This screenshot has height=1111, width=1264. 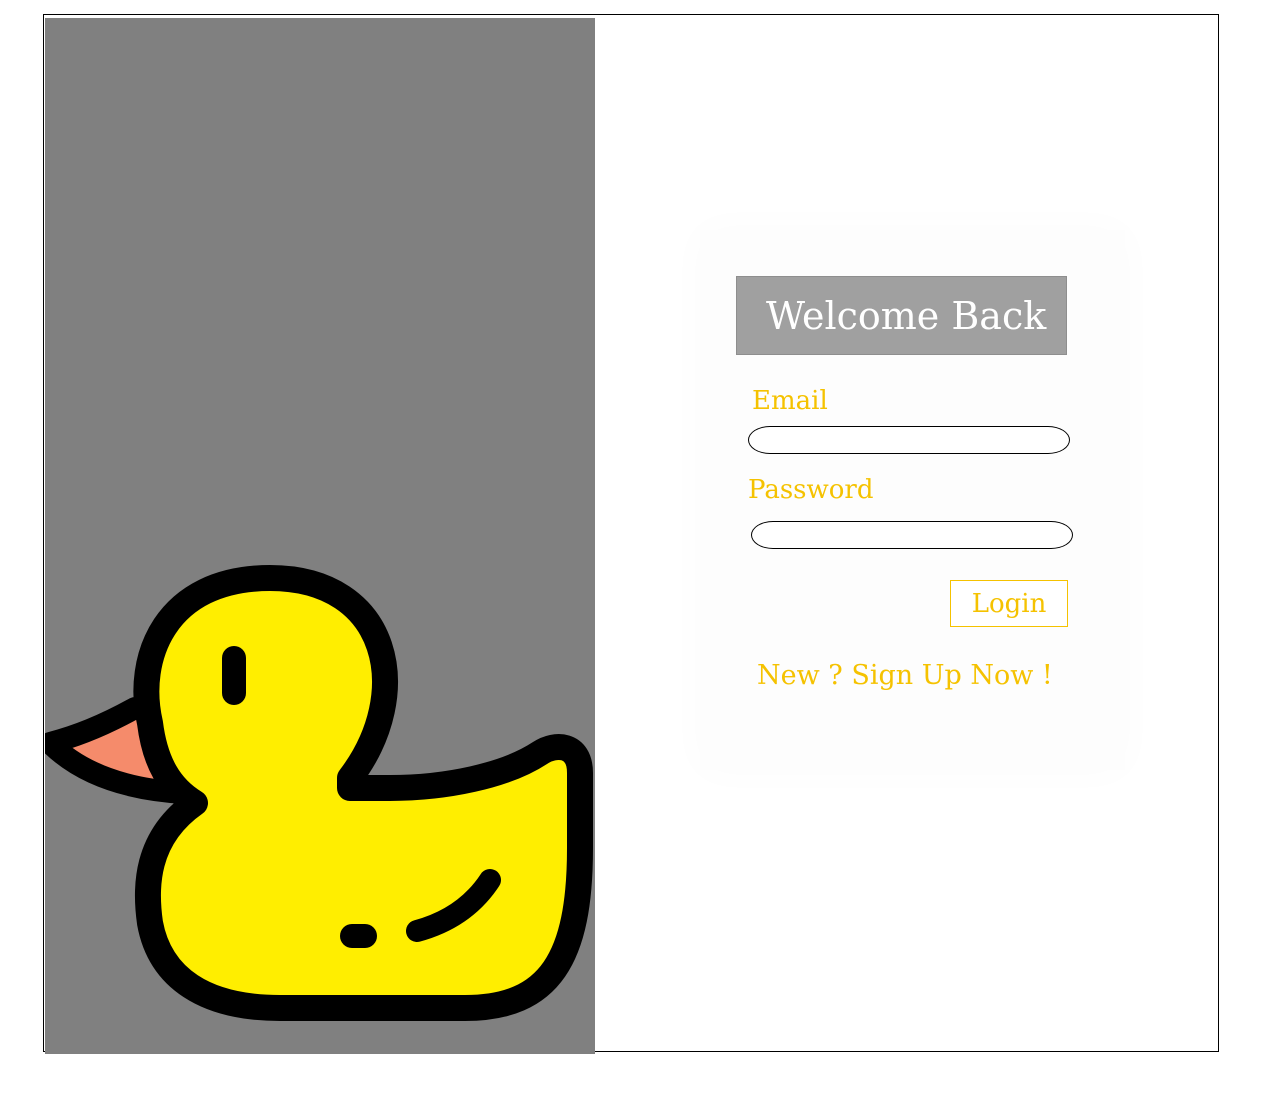 What do you see at coordinates (1009, 603) in the screenshot?
I see `login-button: Login` at bounding box center [1009, 603].